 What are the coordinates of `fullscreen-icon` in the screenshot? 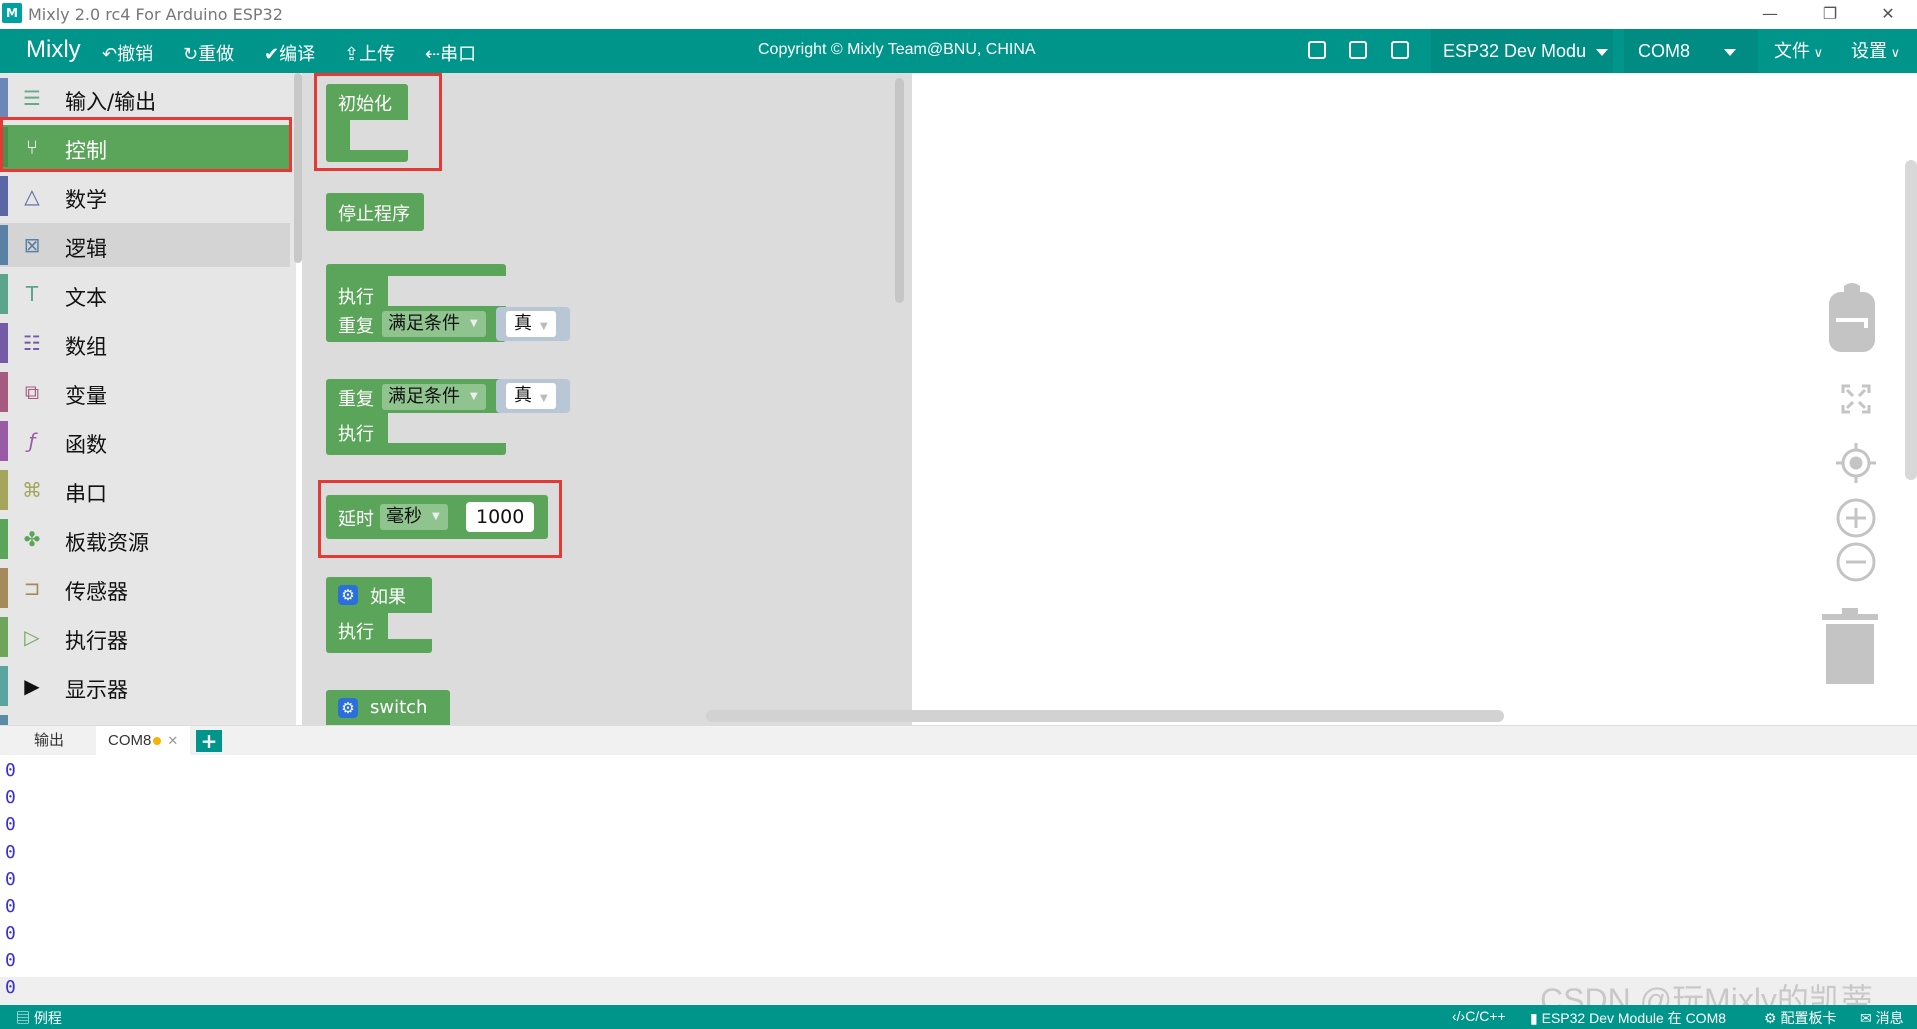 It's located at (1856, 399).